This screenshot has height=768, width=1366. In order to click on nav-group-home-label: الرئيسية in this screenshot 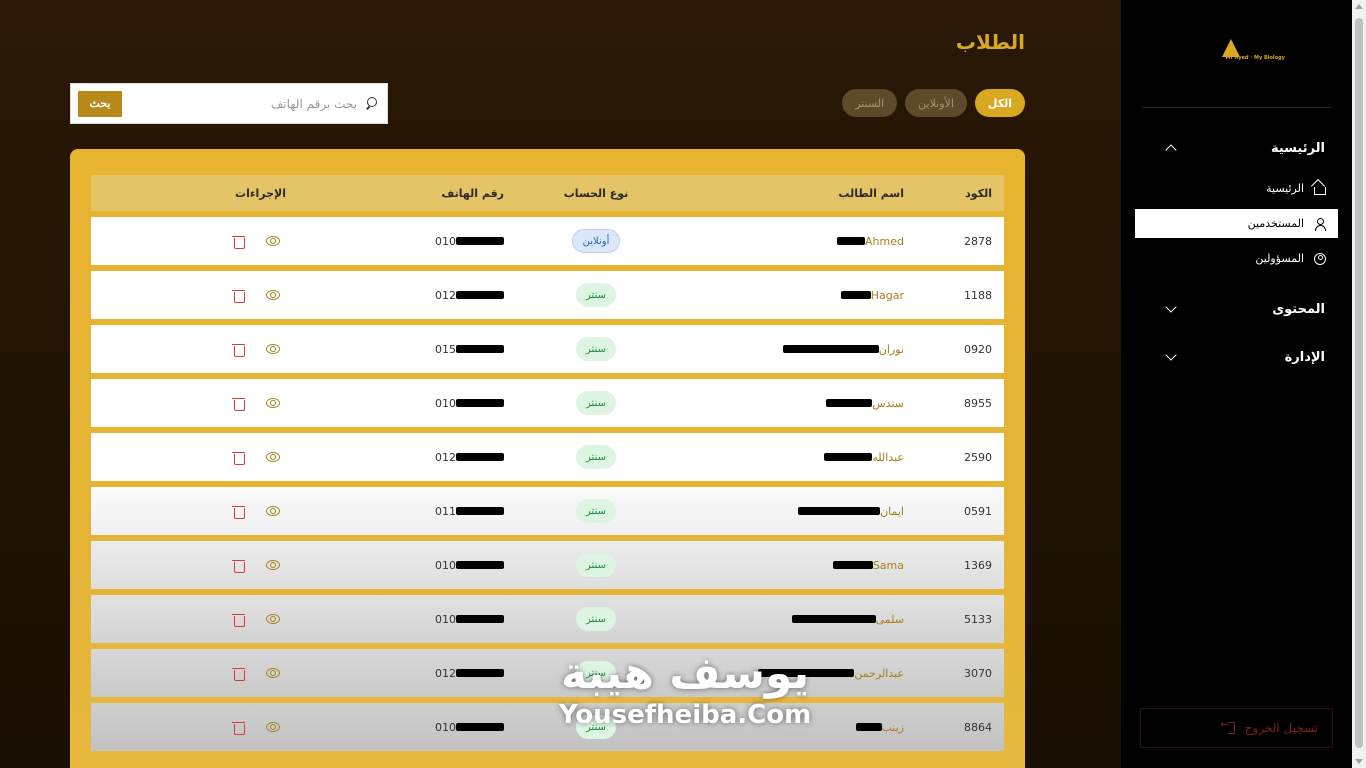, I will do `click(1297, 148)`.